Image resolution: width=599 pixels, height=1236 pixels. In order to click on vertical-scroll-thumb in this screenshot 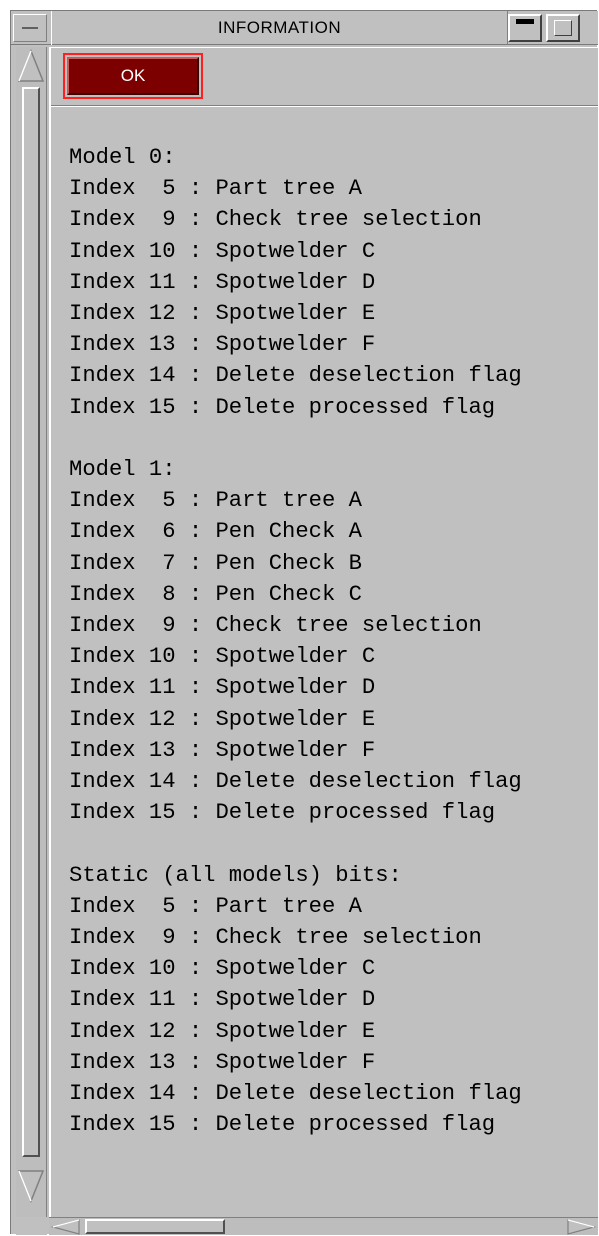, I will do `click(31, 622)`.